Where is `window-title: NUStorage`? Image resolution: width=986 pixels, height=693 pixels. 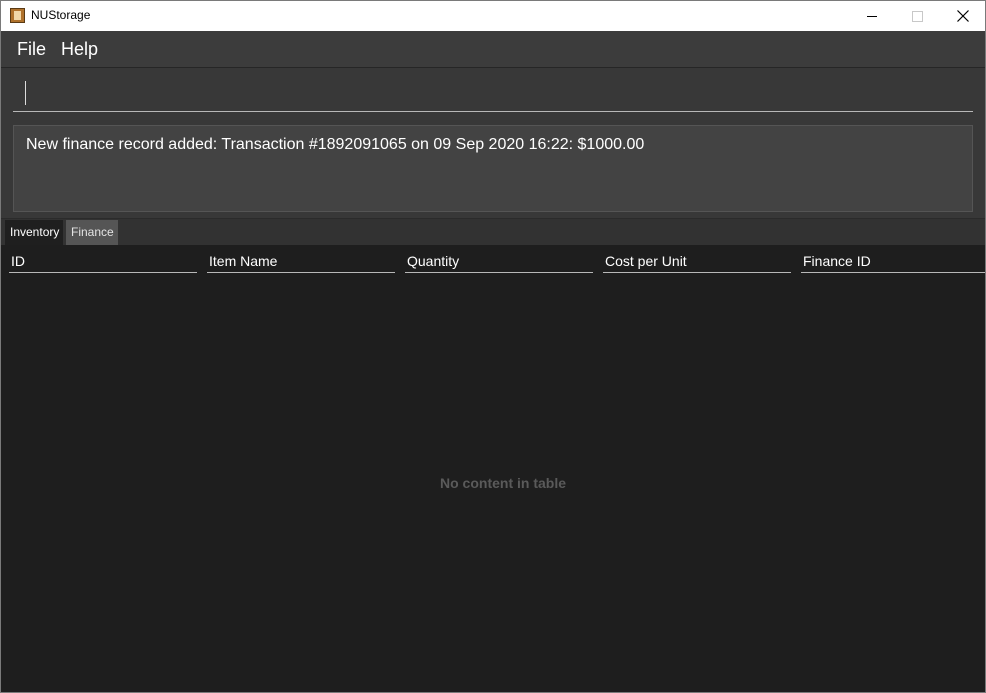
window-title: NUStorage is located at coordinates (61, 15).